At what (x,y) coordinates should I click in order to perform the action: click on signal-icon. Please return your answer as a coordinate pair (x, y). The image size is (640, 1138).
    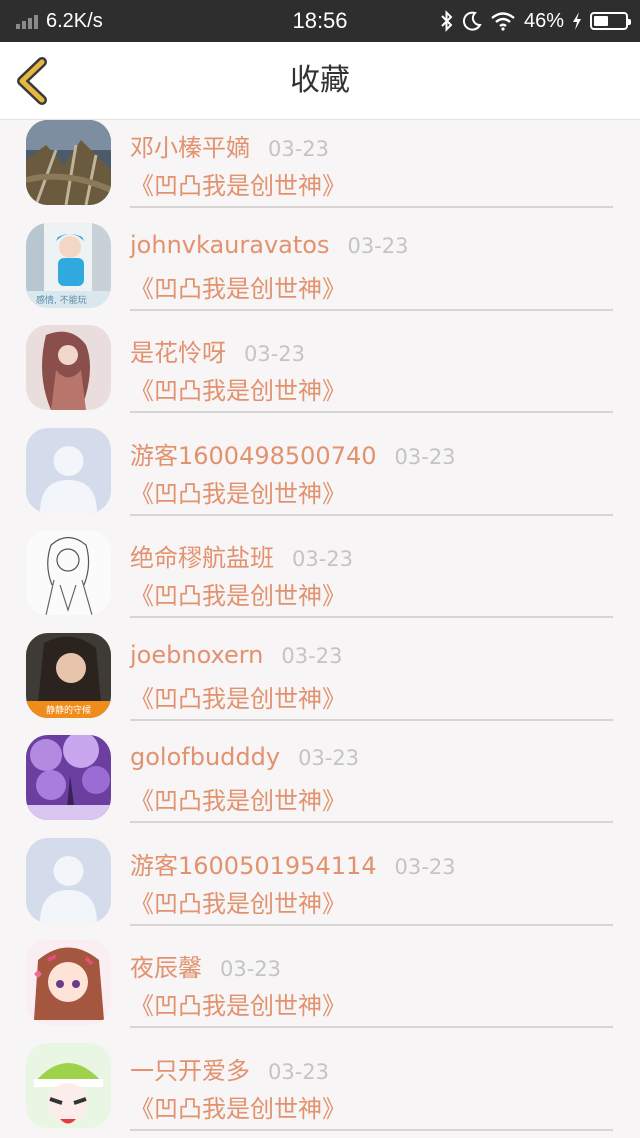
    Looking at the image, I should click on (27, 21).